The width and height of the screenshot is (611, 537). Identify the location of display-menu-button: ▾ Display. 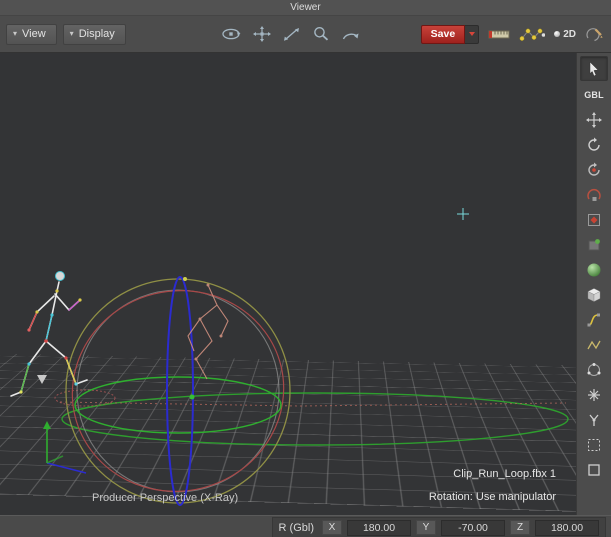
(94, 34).